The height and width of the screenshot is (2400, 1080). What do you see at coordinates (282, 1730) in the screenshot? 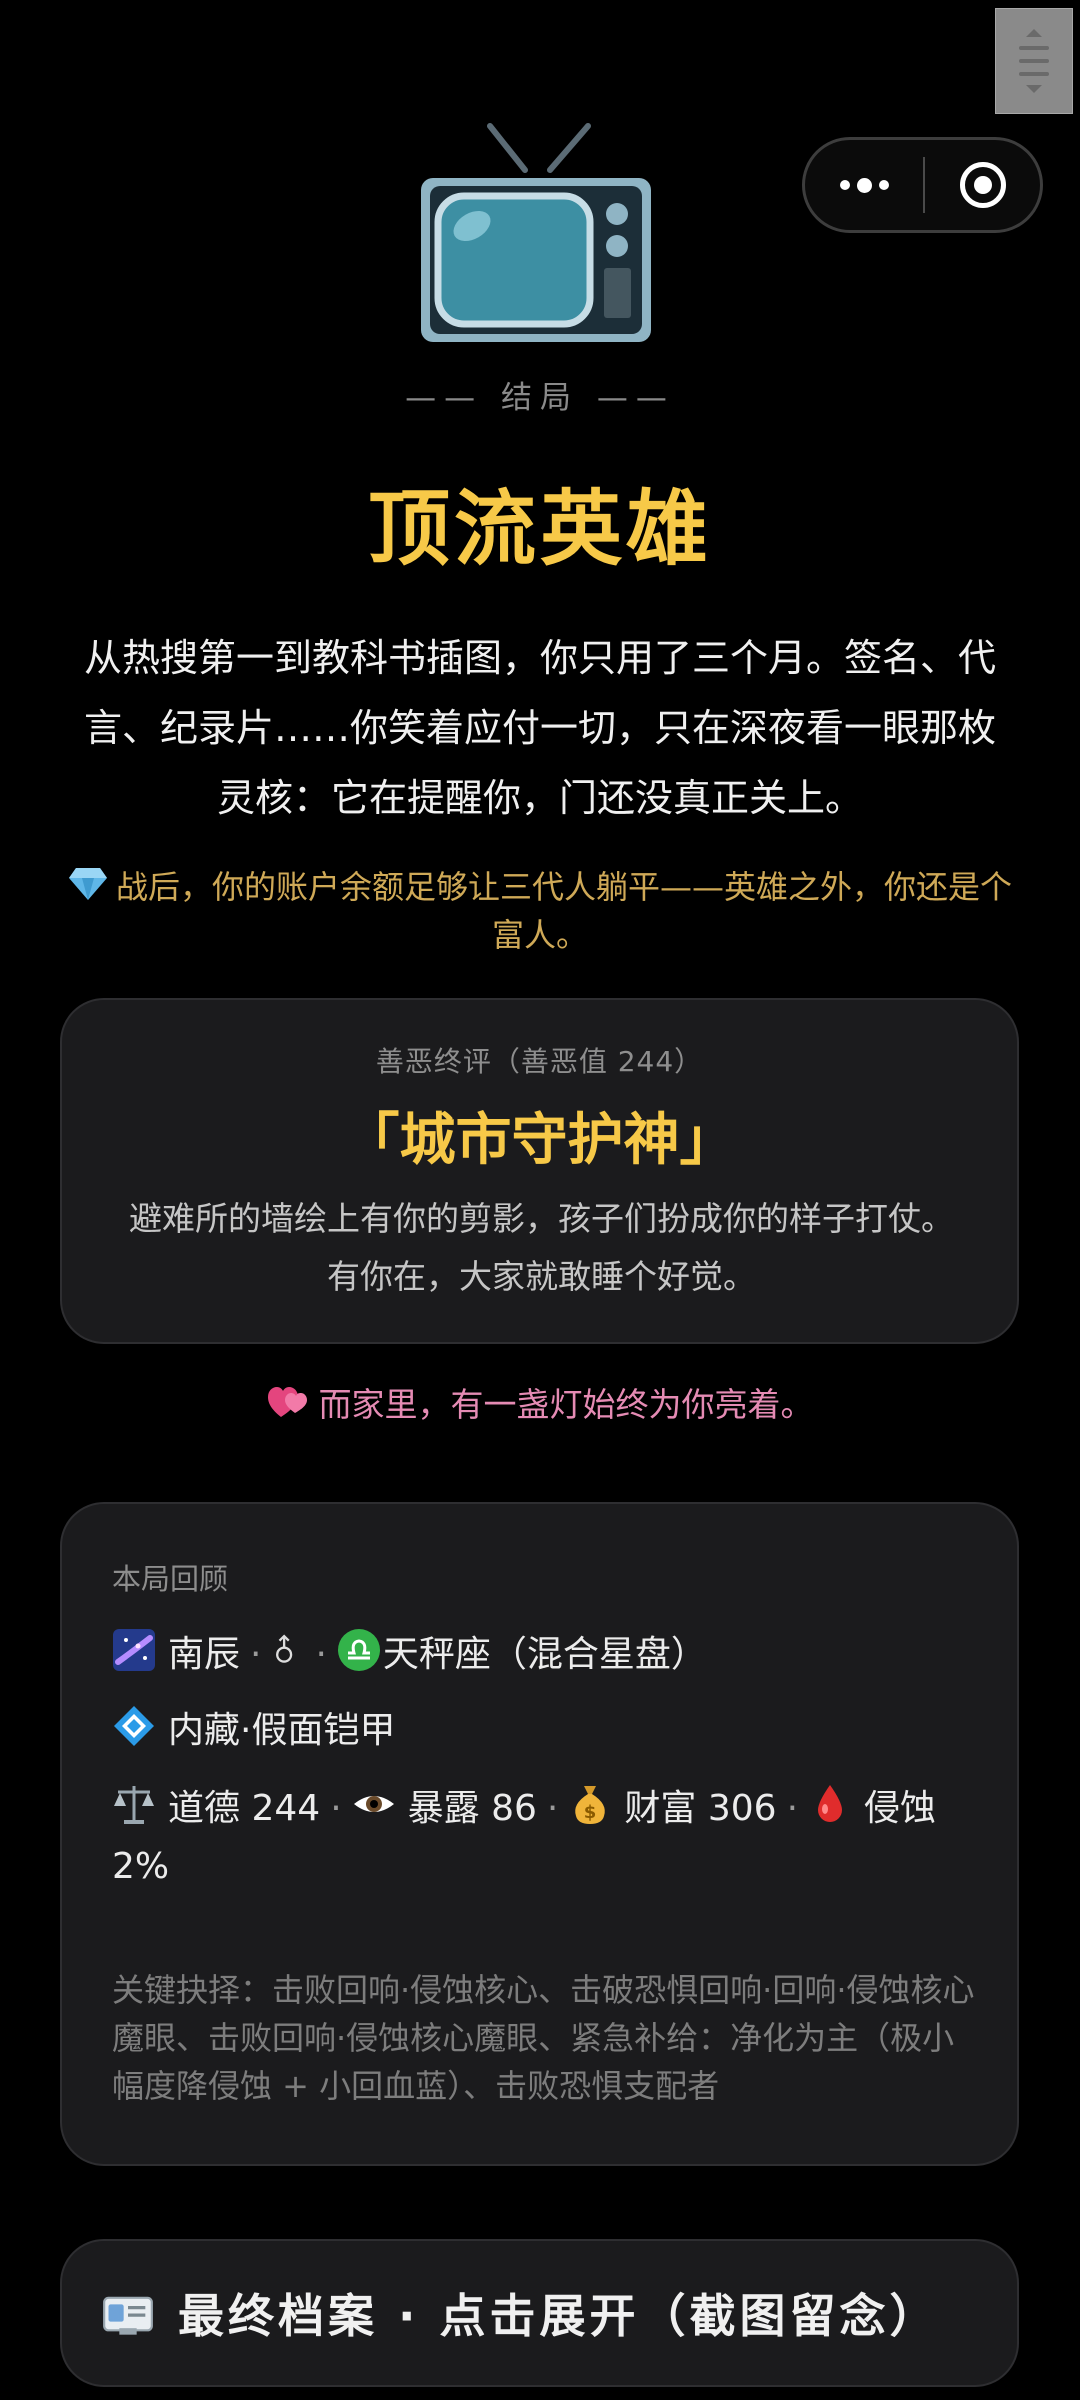
I see `trait-label: 内藏·假面铠甲` at bounding box center [282, 1730].